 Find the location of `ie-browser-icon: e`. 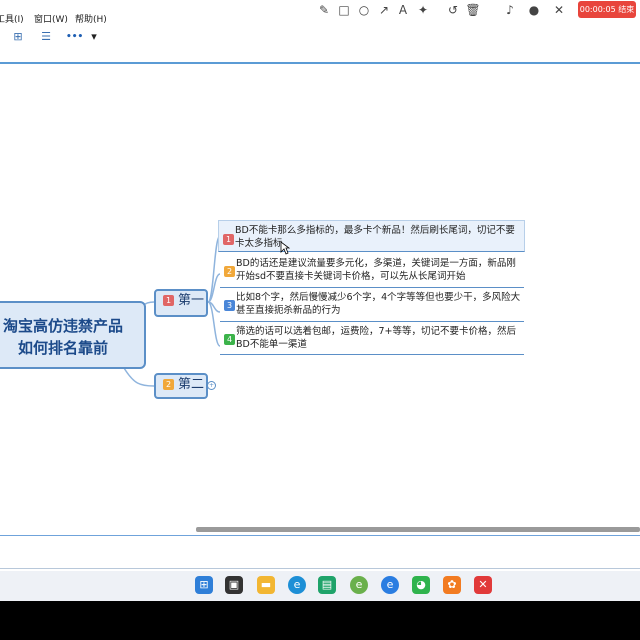

ie-browser-icon: e is located at coordinates (359, 585).